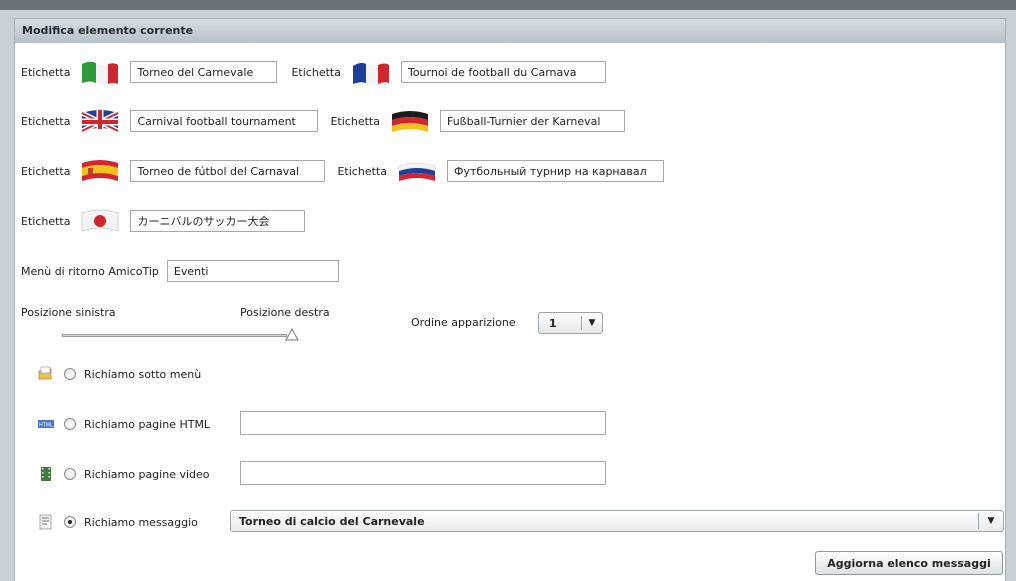  Describe the element at coordinates (100, 121) in the screenshot. I see `uk-flag-icon` at that location.